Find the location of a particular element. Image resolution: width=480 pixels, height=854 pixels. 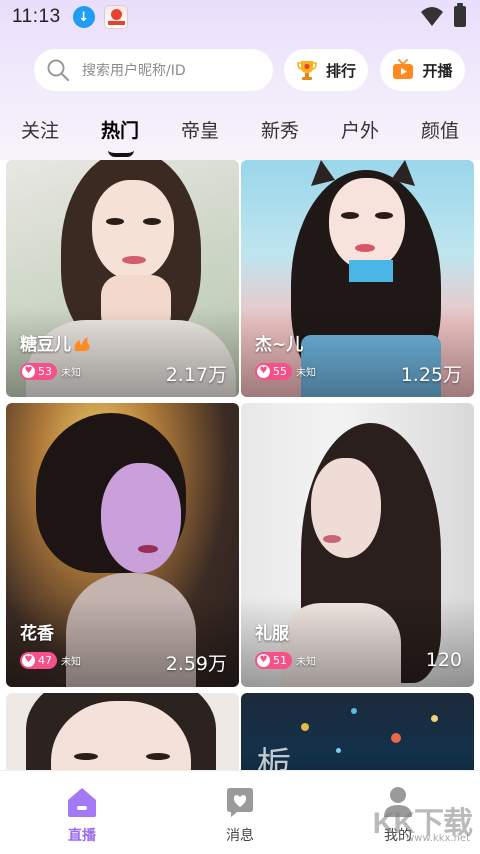

nav-live-label: 直播 is located at coordinates (82, 836).